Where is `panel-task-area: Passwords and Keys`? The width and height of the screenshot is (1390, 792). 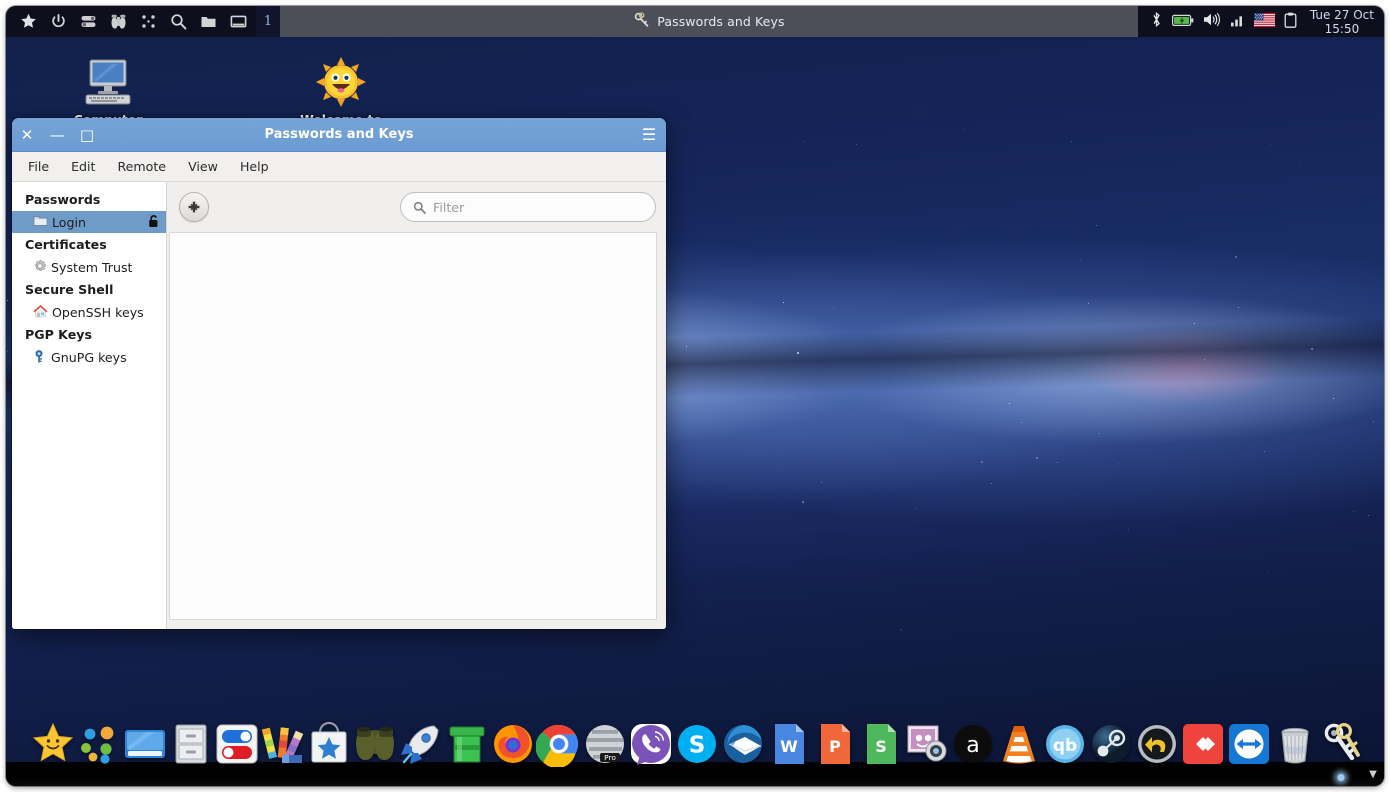 panel-task-area: Passwords and Keys is located at coordinates (709, 21).